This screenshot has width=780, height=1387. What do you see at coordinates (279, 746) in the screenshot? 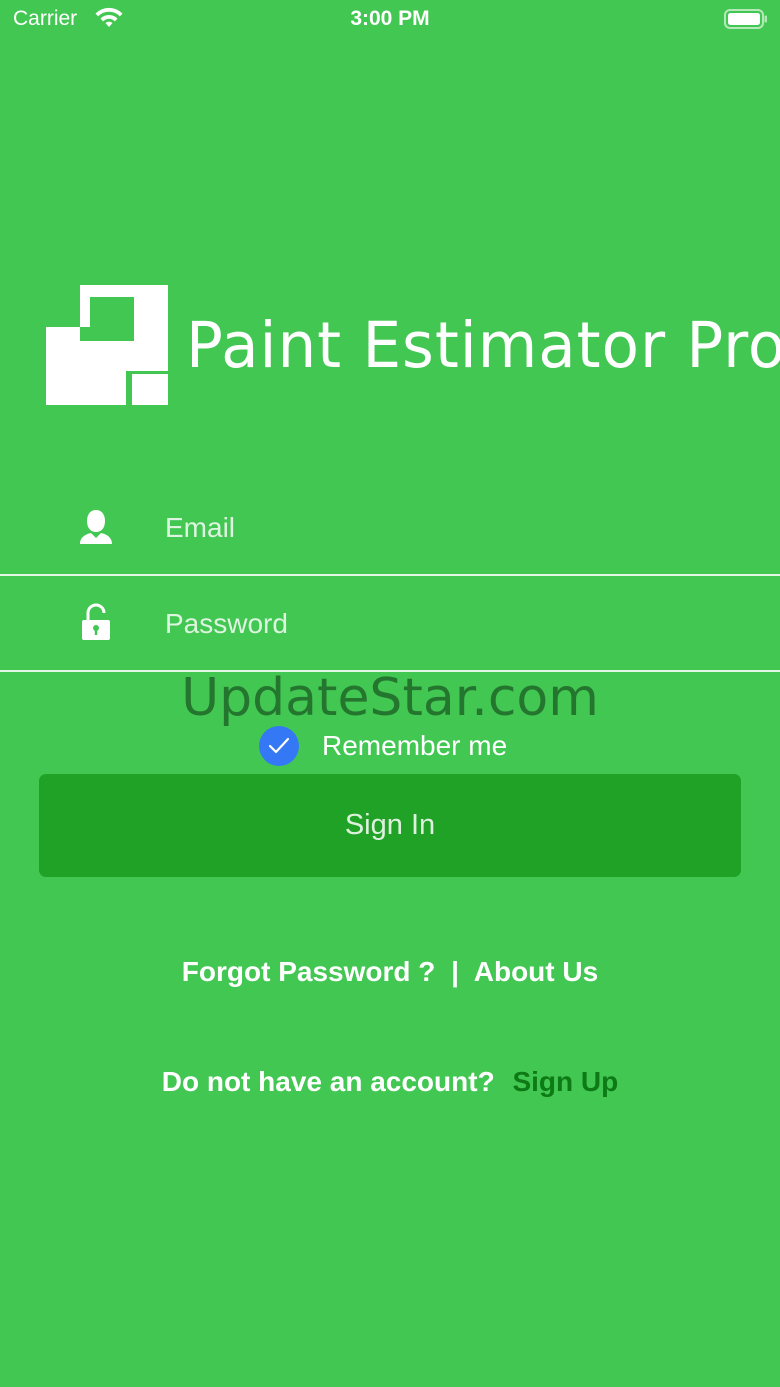
I see `checkmark-icon` at bounding box center [279, 746].